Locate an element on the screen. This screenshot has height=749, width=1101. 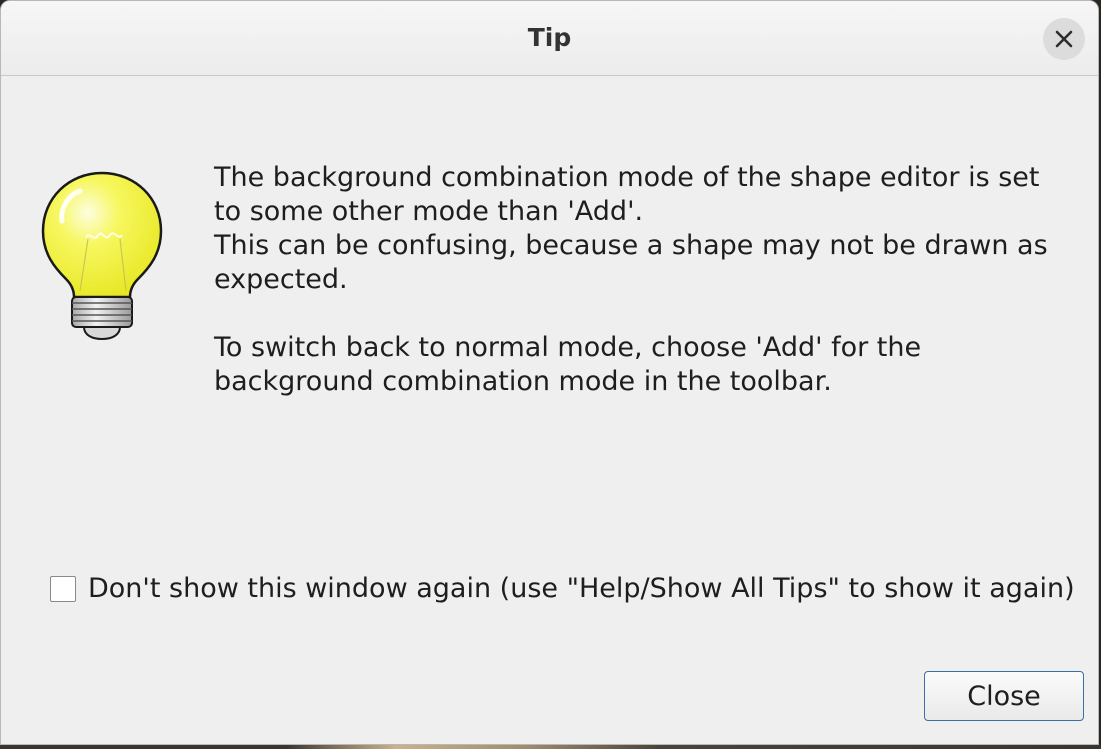
close-x-glyph is located at coordinates (1064, 39).